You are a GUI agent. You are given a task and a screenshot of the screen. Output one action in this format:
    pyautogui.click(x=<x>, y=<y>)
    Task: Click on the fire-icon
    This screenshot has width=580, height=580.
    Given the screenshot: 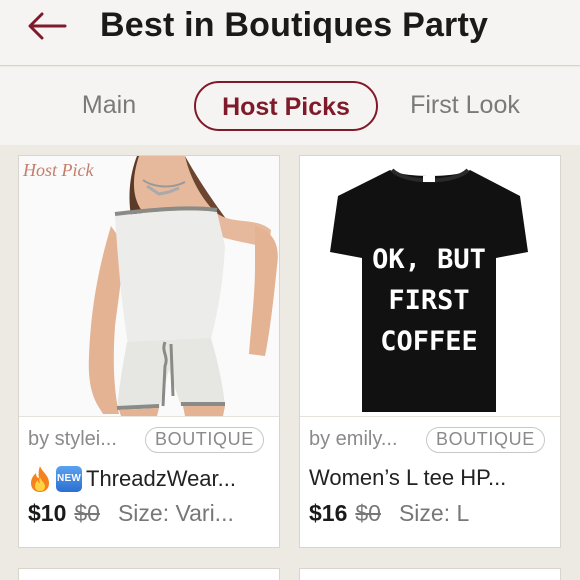 What is the action you would take?
    pyautogui.click(x=40, y=479)
    